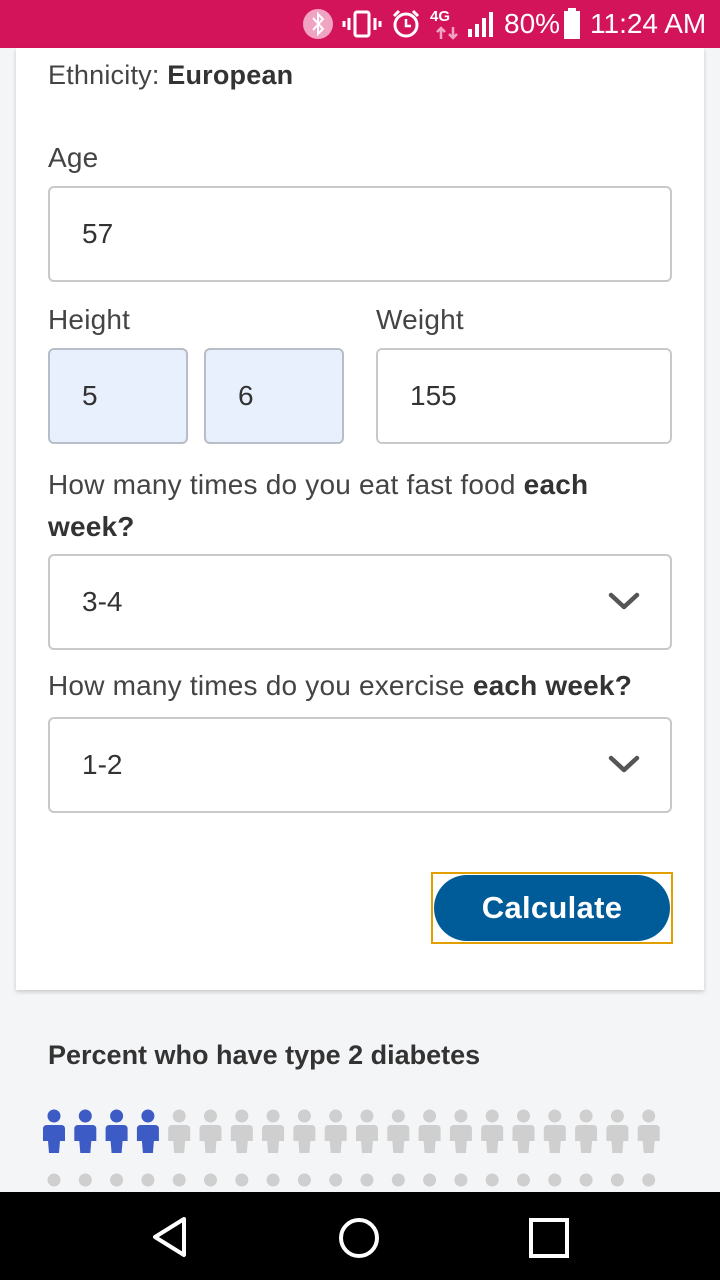 The height and width of the screenshot is (1280, 720). I want to click on navigation-bar, so click(360, 1236).